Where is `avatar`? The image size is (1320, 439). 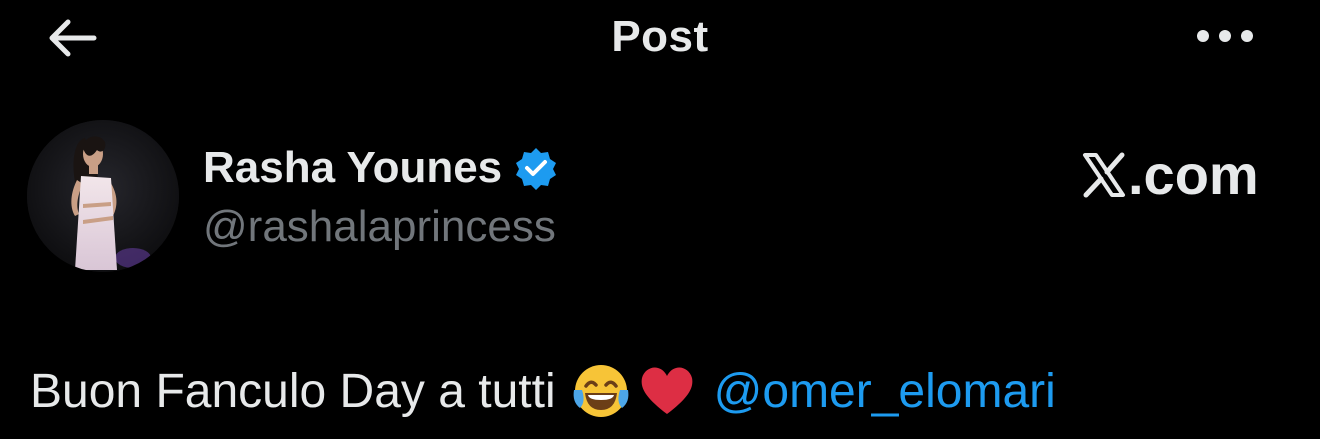 avatar is located at coordinates (103, 196).